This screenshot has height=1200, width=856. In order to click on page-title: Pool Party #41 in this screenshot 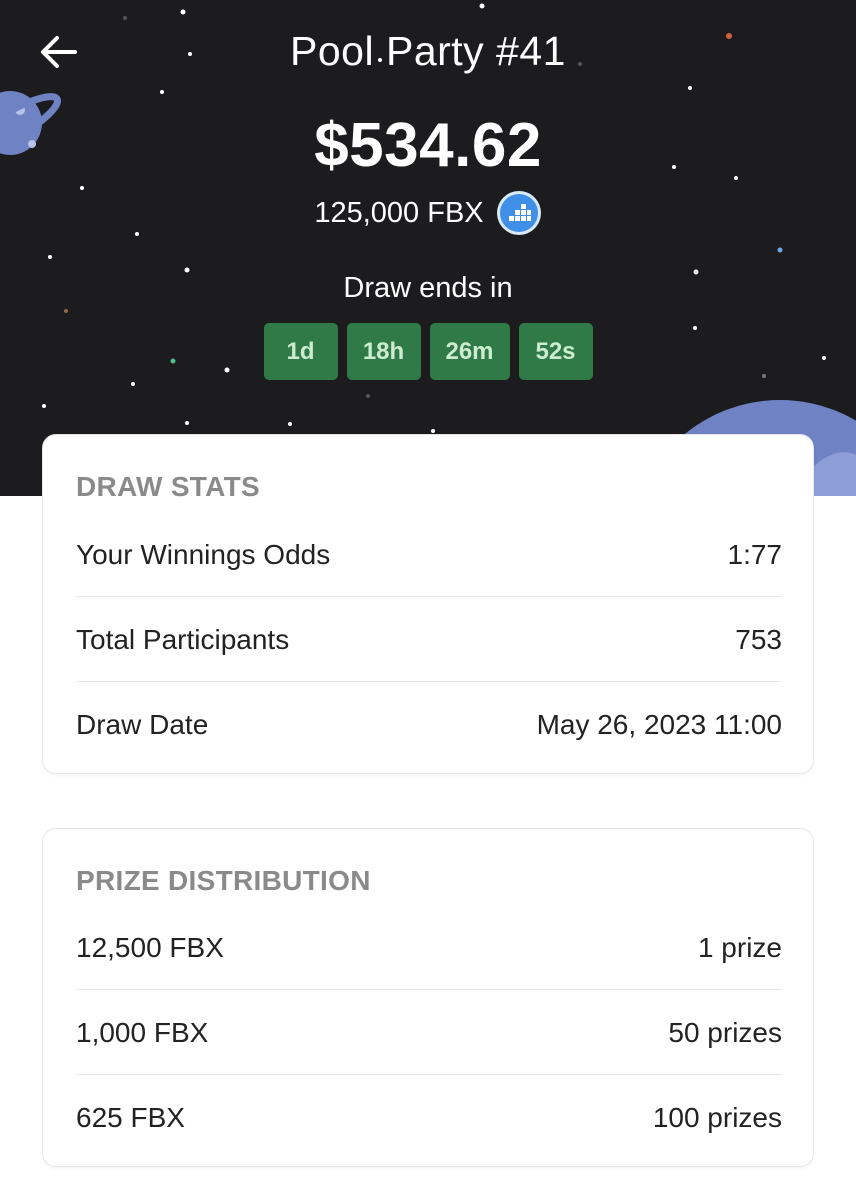, I will do `click(428, 51)`.